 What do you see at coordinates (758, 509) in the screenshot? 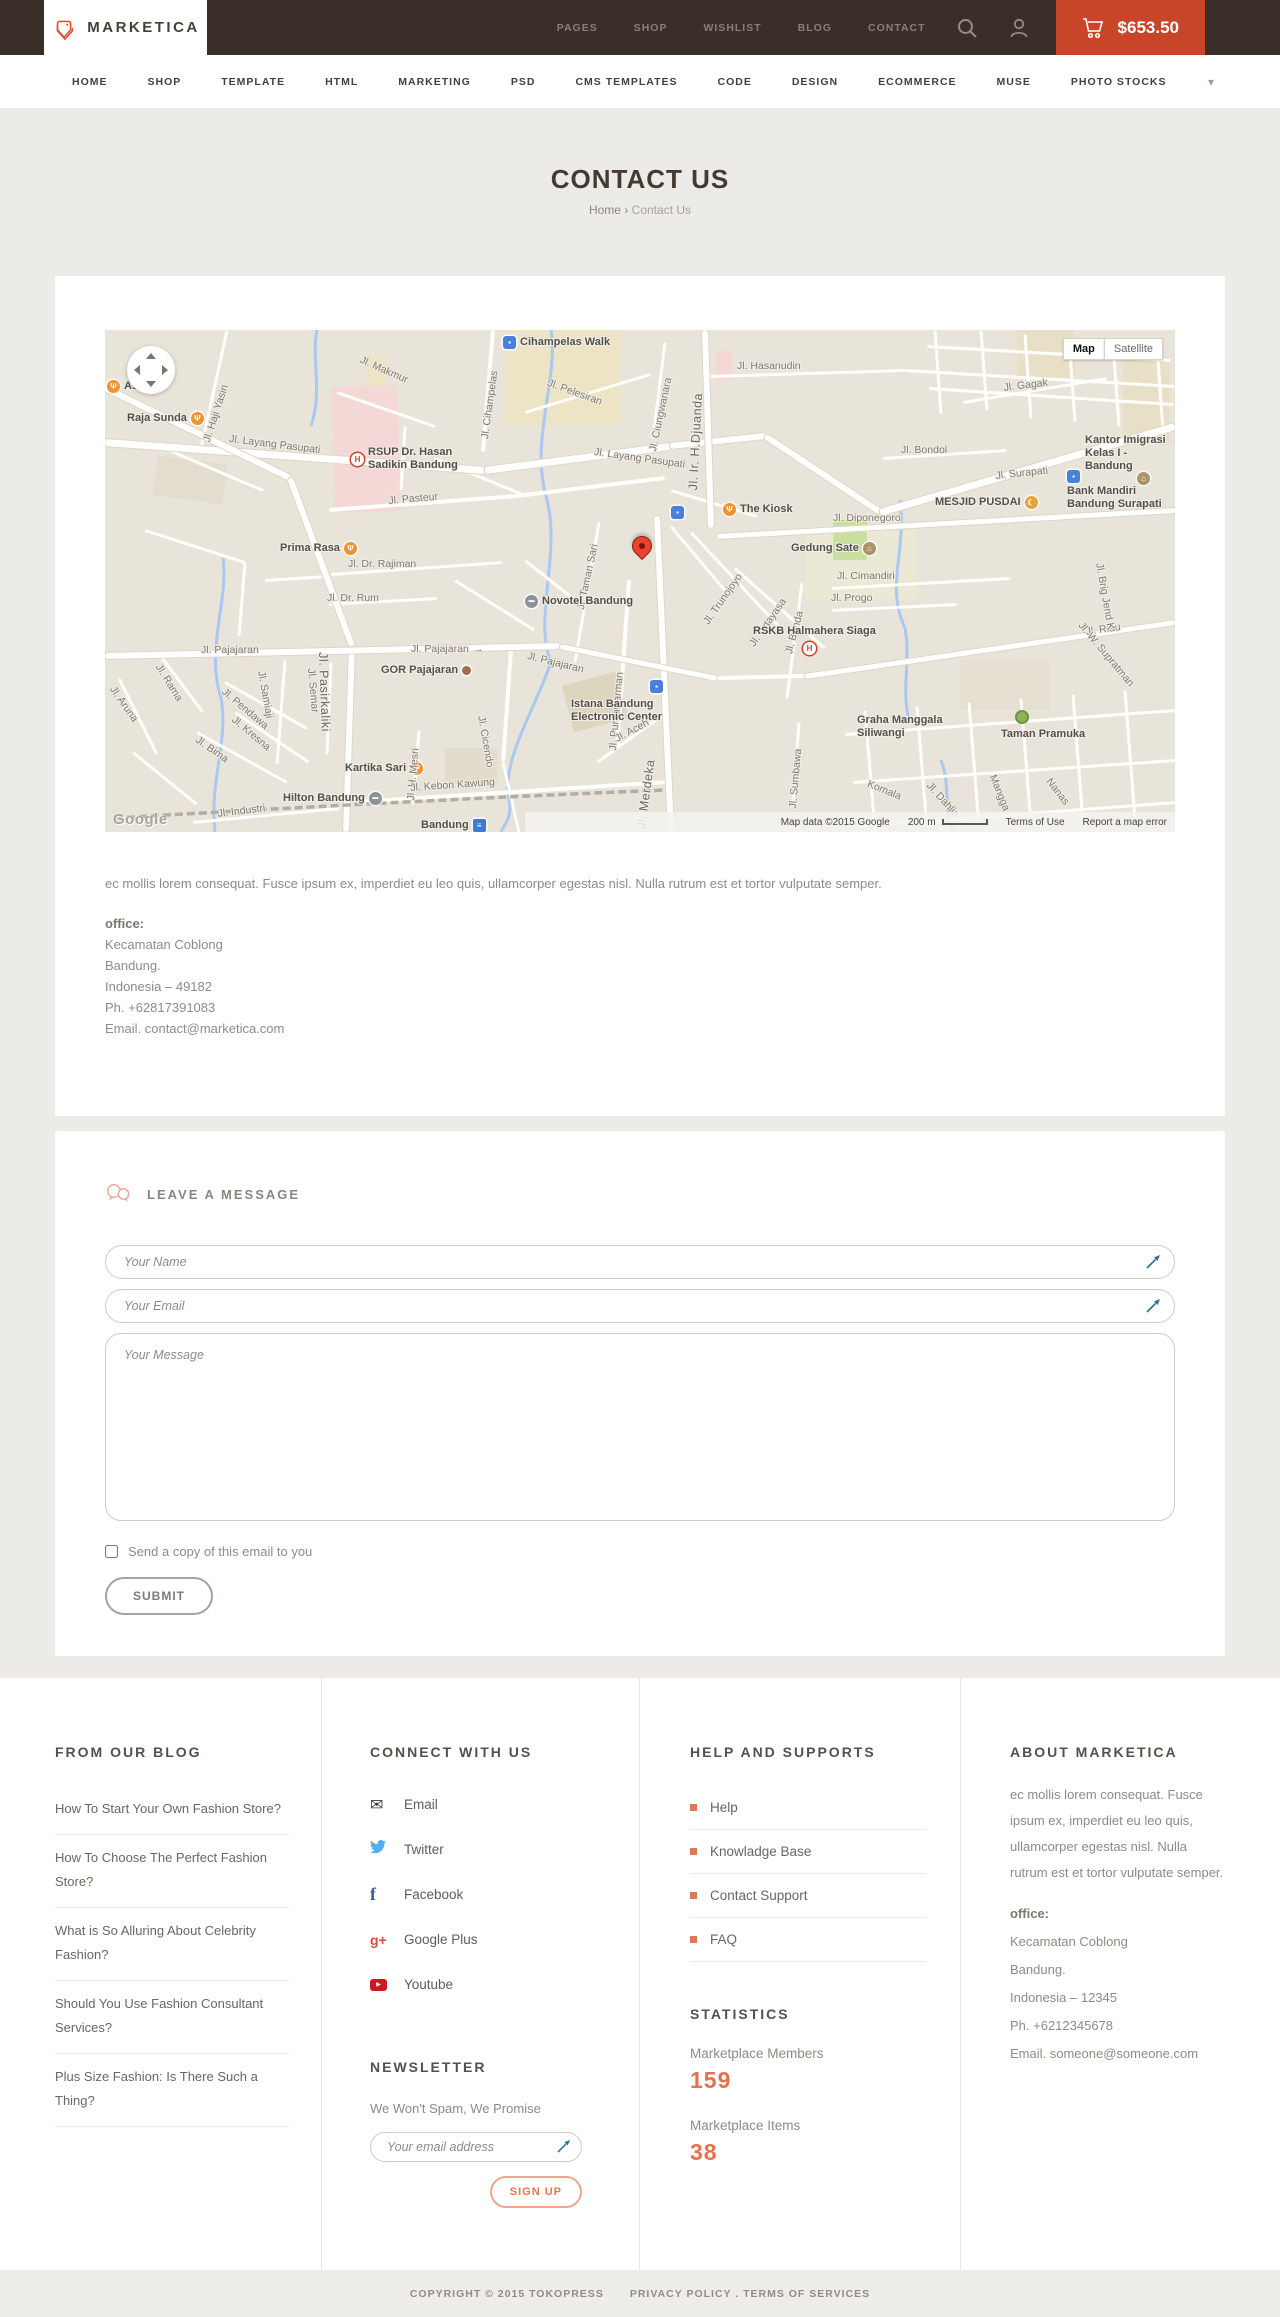
I see `map-label: Ψ The Kiosk` at bounding box center [758, 509].